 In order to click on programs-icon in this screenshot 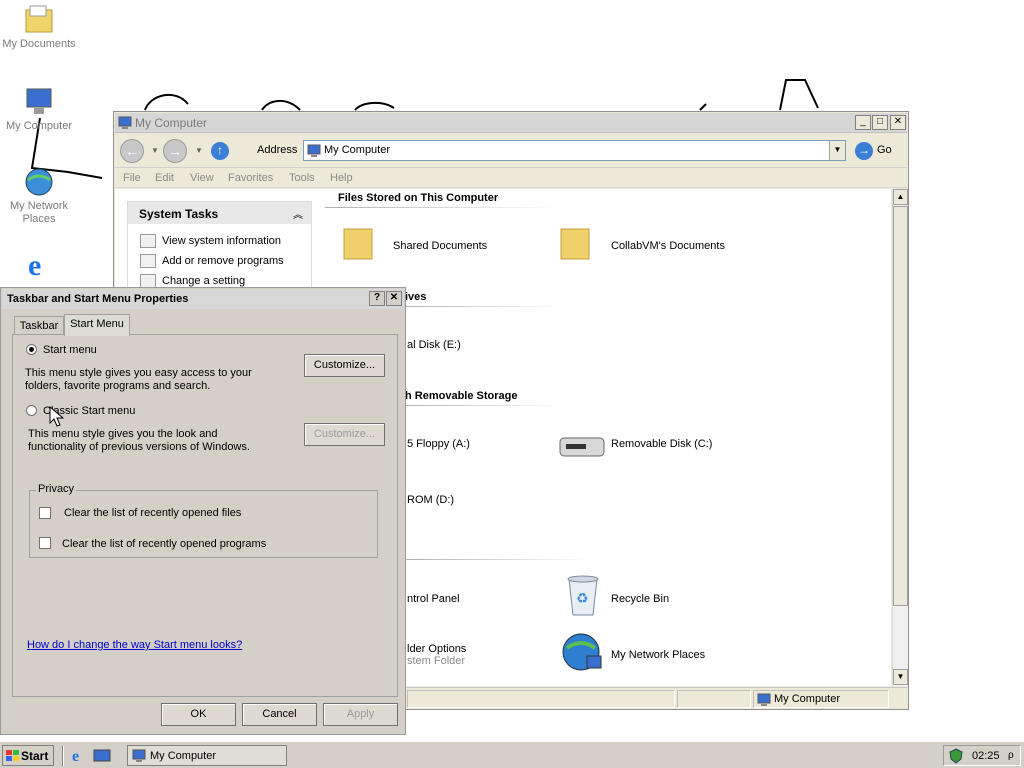, I will do `click(148, 261)`.